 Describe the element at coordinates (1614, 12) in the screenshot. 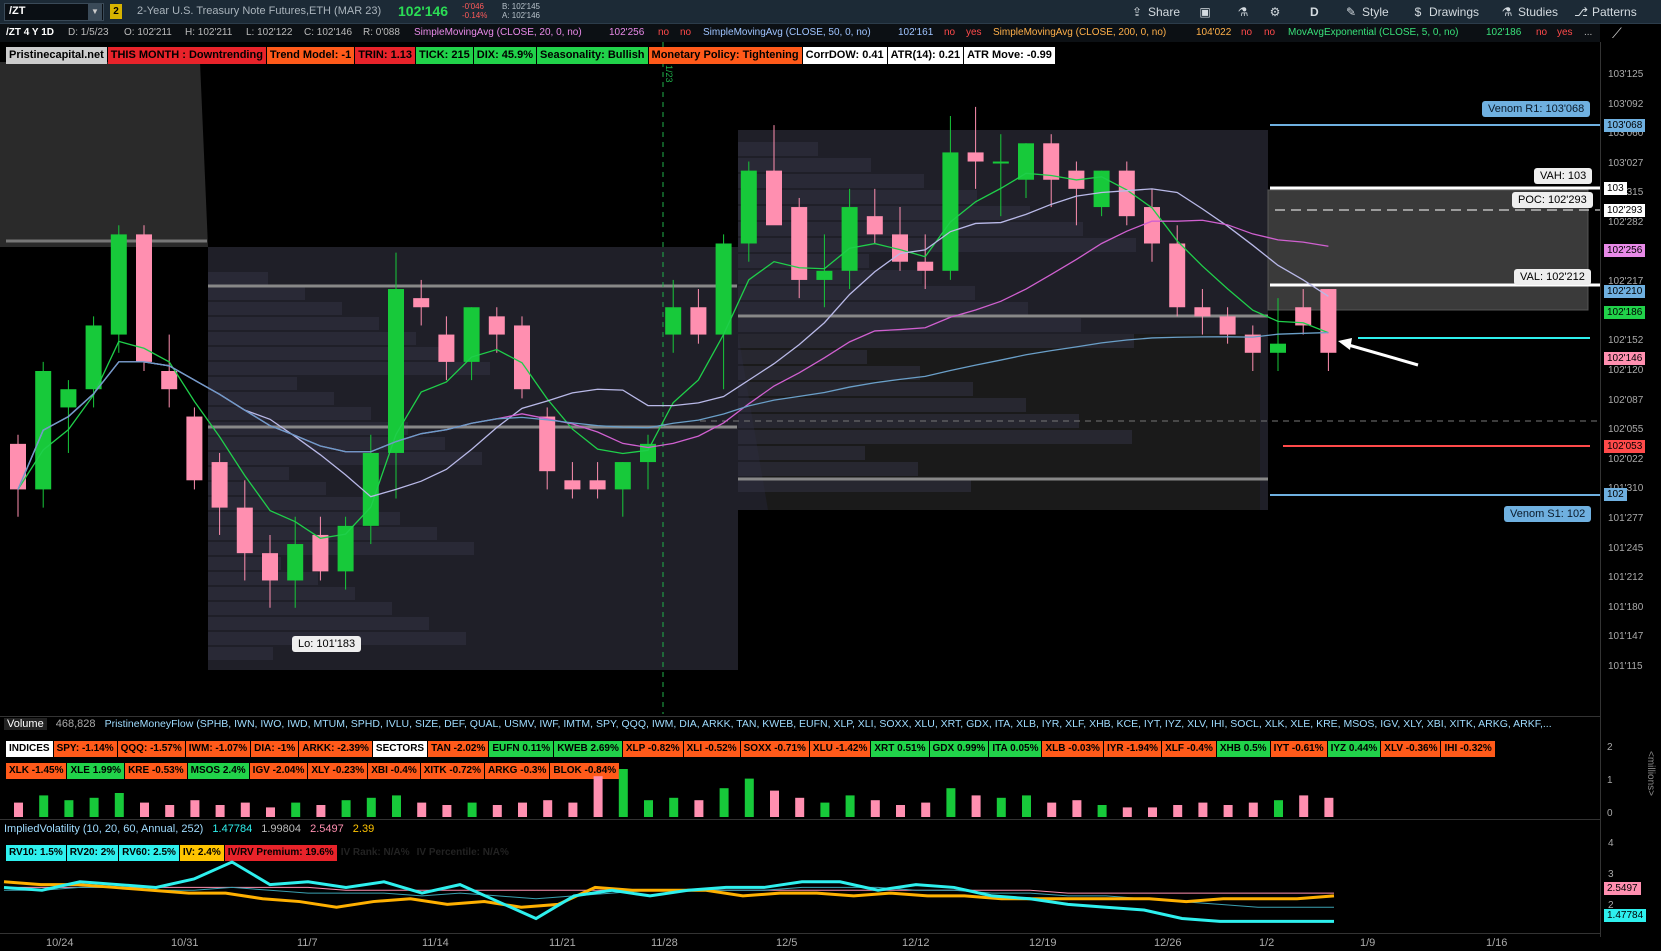

I see `patterns-label: Patterns` at that location.